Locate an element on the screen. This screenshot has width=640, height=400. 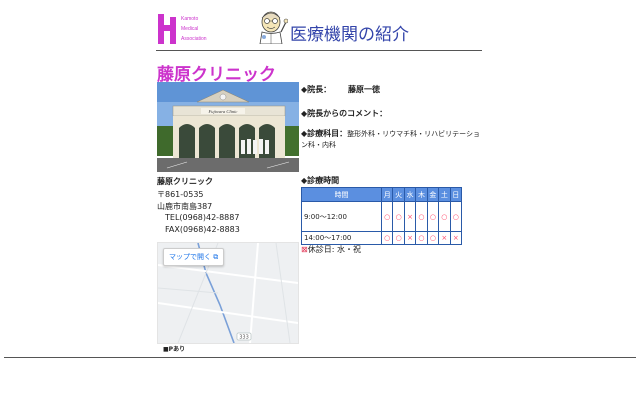
open-map-label: マップで開く is located at coordinates (190, 257).